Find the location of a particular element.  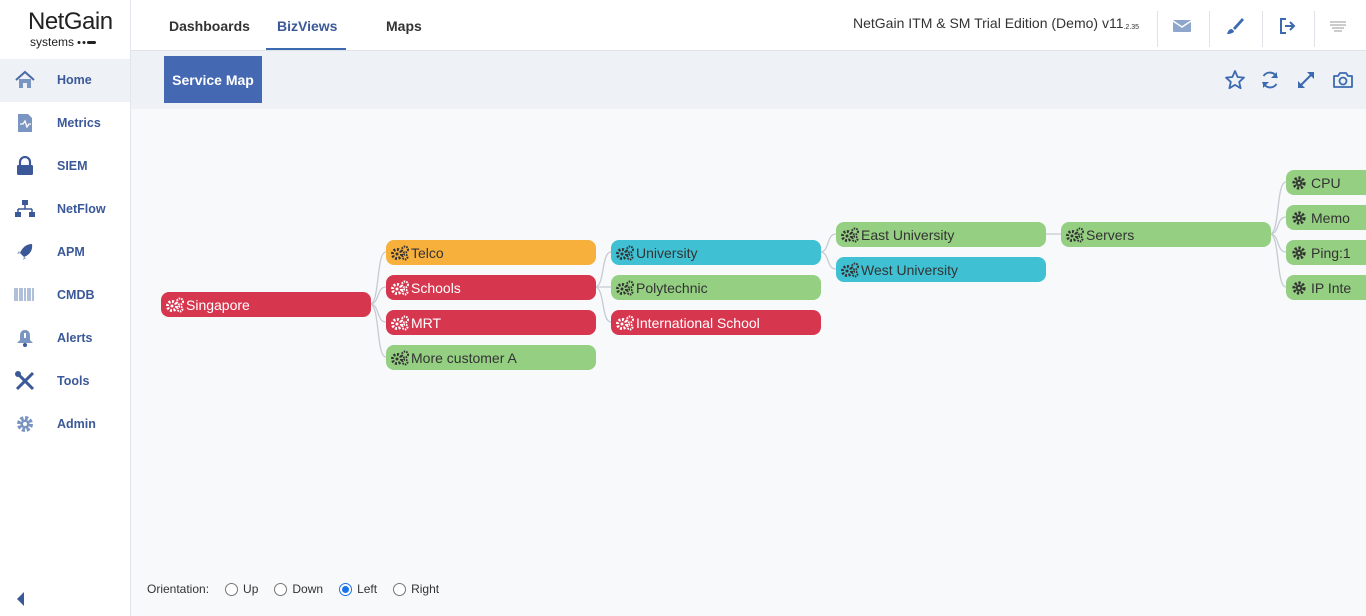

orientation-option-label: Down is located at coordinates (308, 589).